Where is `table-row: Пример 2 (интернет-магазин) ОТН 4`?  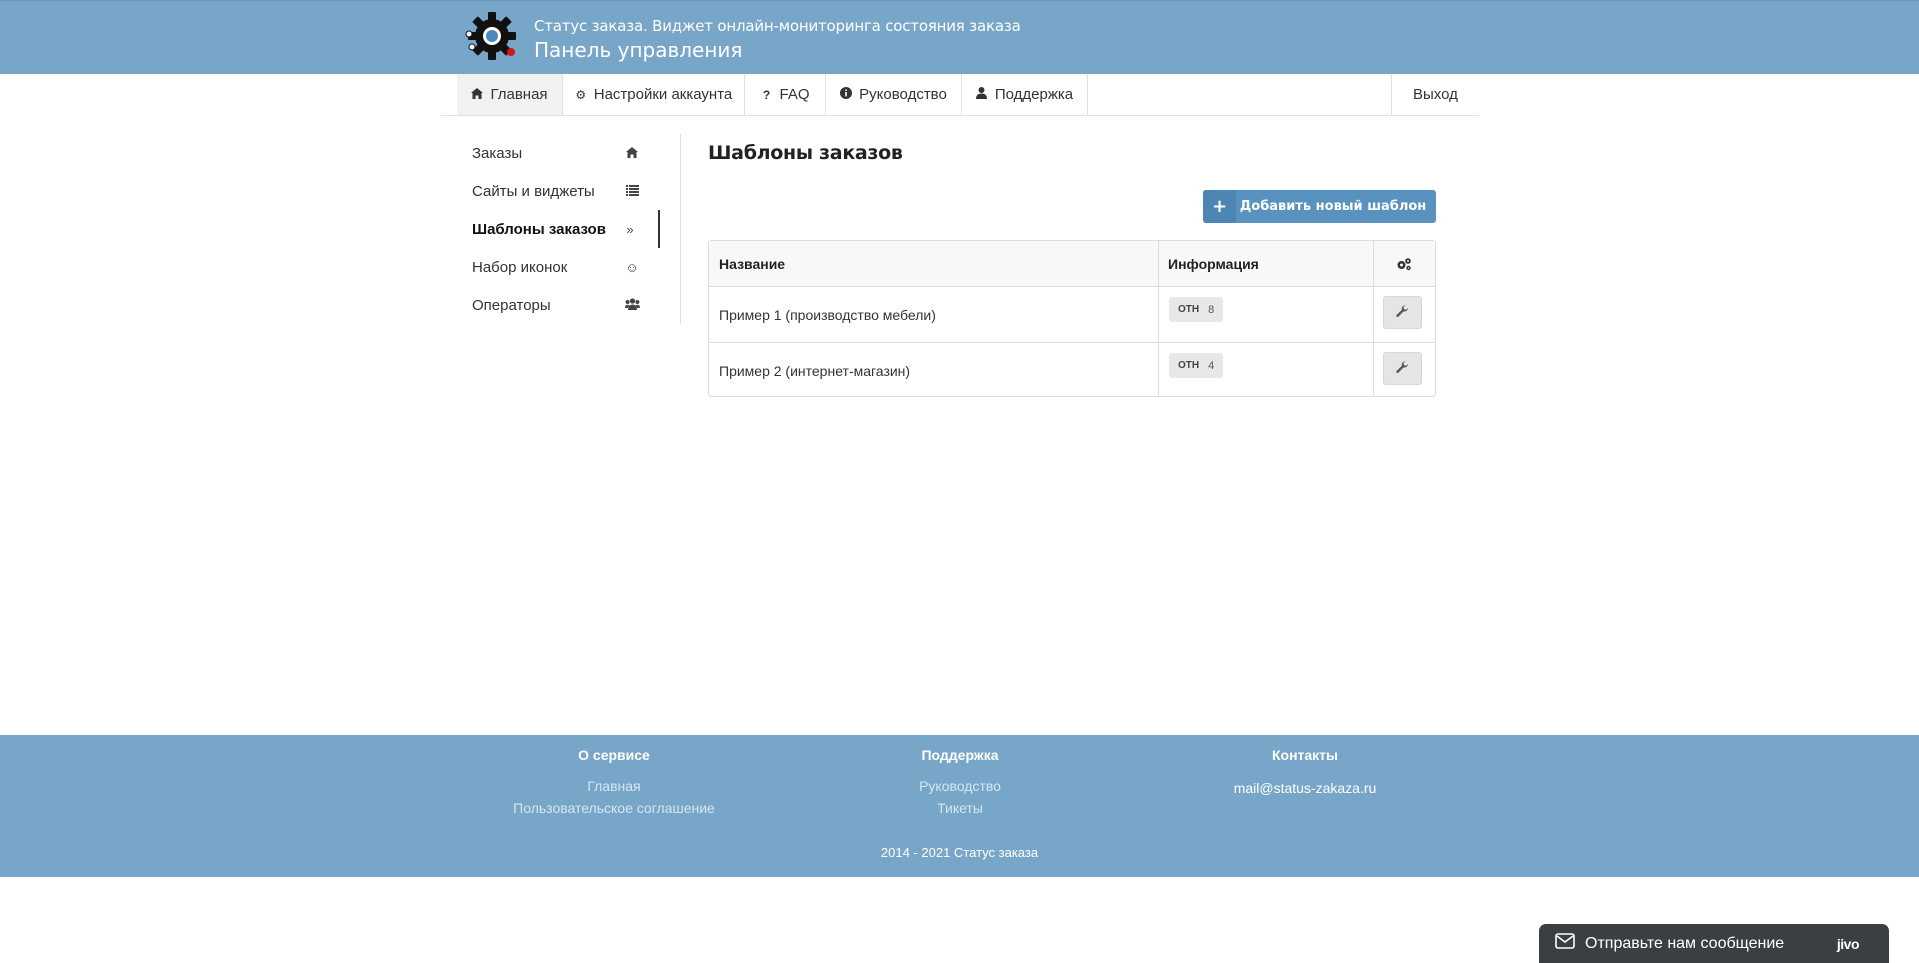
table-row: Пример 2 (интернет-магазин) ОТН 4 is located at coordinates (1072, 369).